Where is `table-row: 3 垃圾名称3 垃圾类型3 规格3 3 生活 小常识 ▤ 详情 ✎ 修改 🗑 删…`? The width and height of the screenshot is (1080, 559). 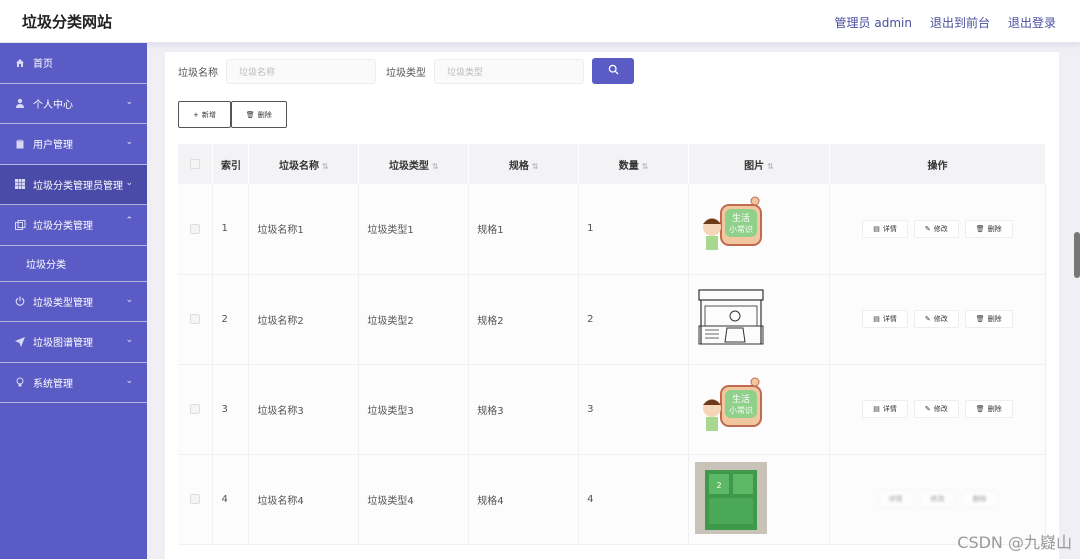
table-row: 3 垃圾名称3 垃圾类型3 规格3 3 生活 小常识 ▤ 详情 ✎ 修改 🗑 删… is located at coordinates (612, 409).